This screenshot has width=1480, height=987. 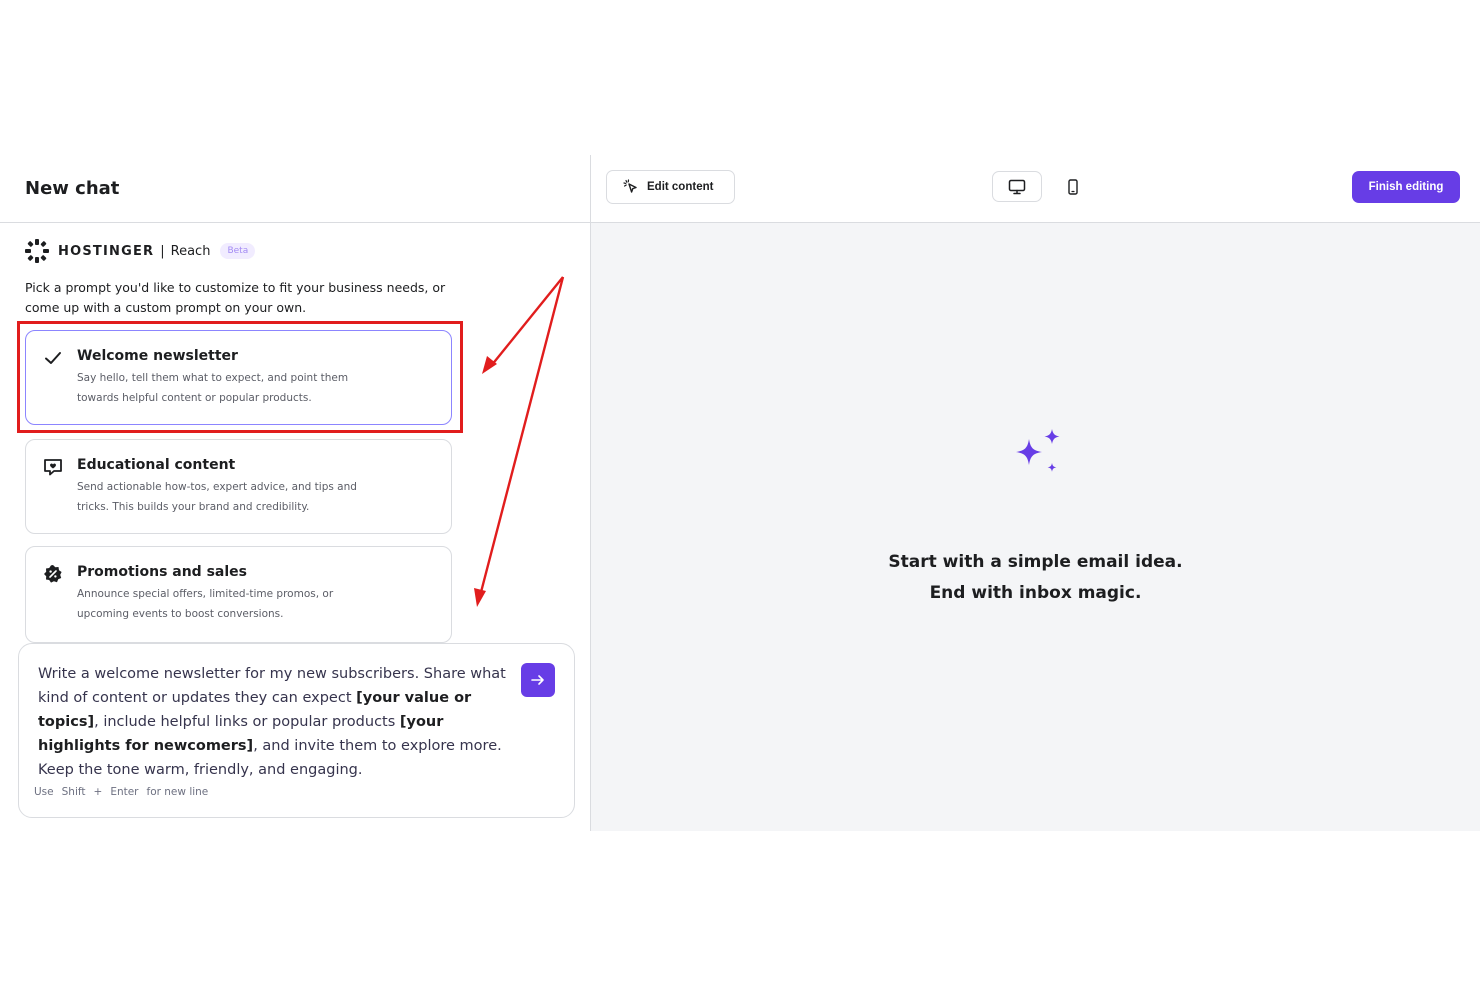 What do you see at coordinates (238, 251) in the screenshot?
I see `beta-badge: Beta` at bounding box center [238, 251].